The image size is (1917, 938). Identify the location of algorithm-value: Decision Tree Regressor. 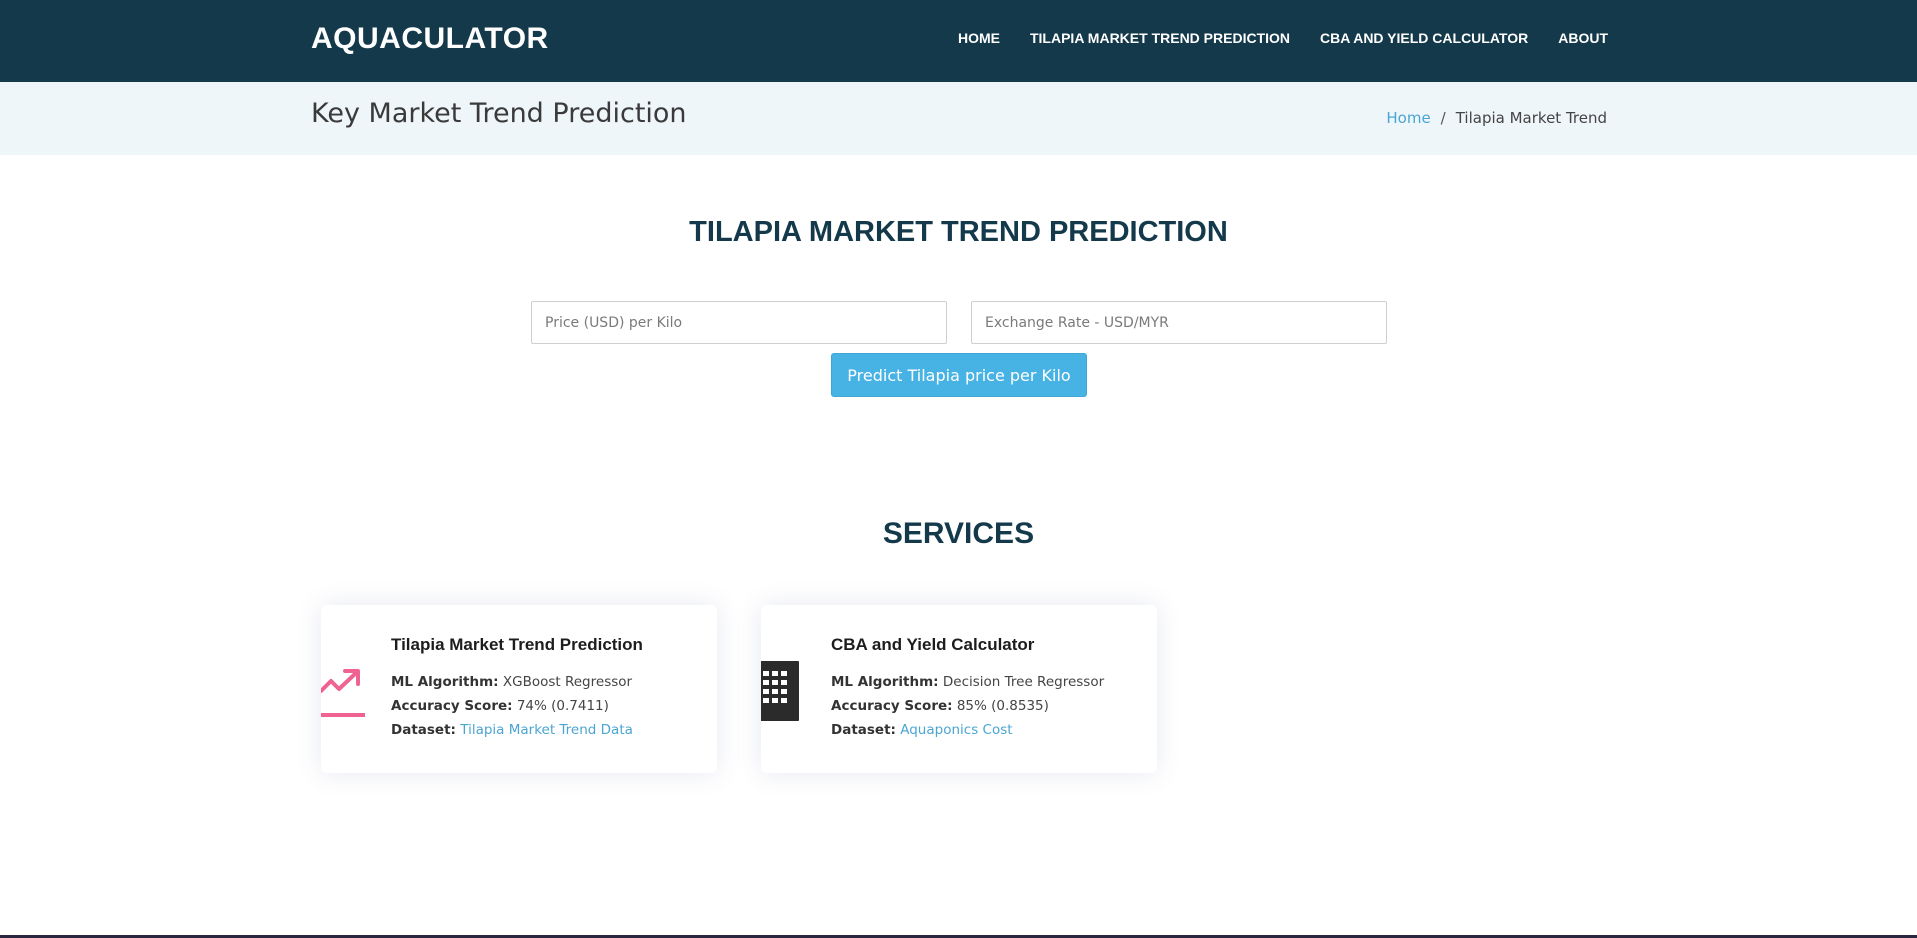
(1023, 682).